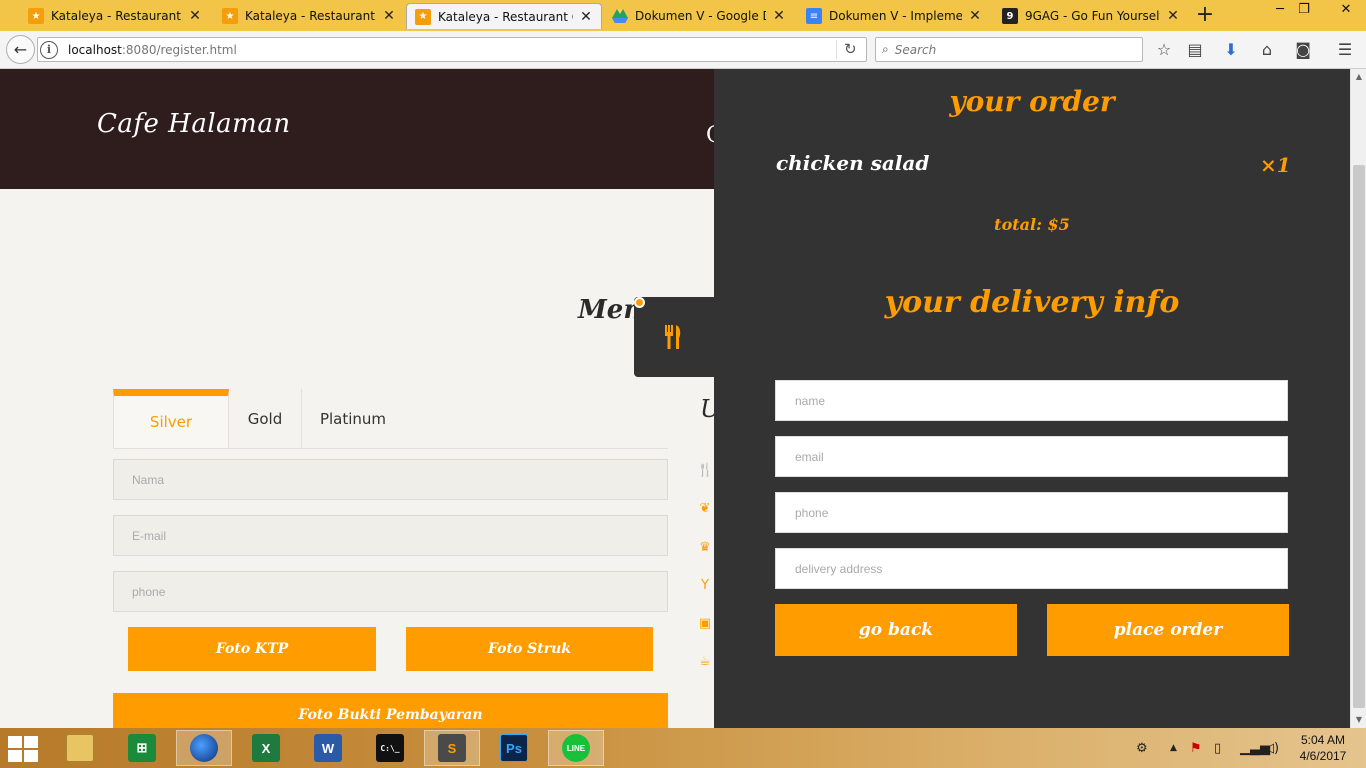  Describe the element at coordinates (1323, 740) in the screenshot. I see `clock-time: 5:04 AM` at that location.